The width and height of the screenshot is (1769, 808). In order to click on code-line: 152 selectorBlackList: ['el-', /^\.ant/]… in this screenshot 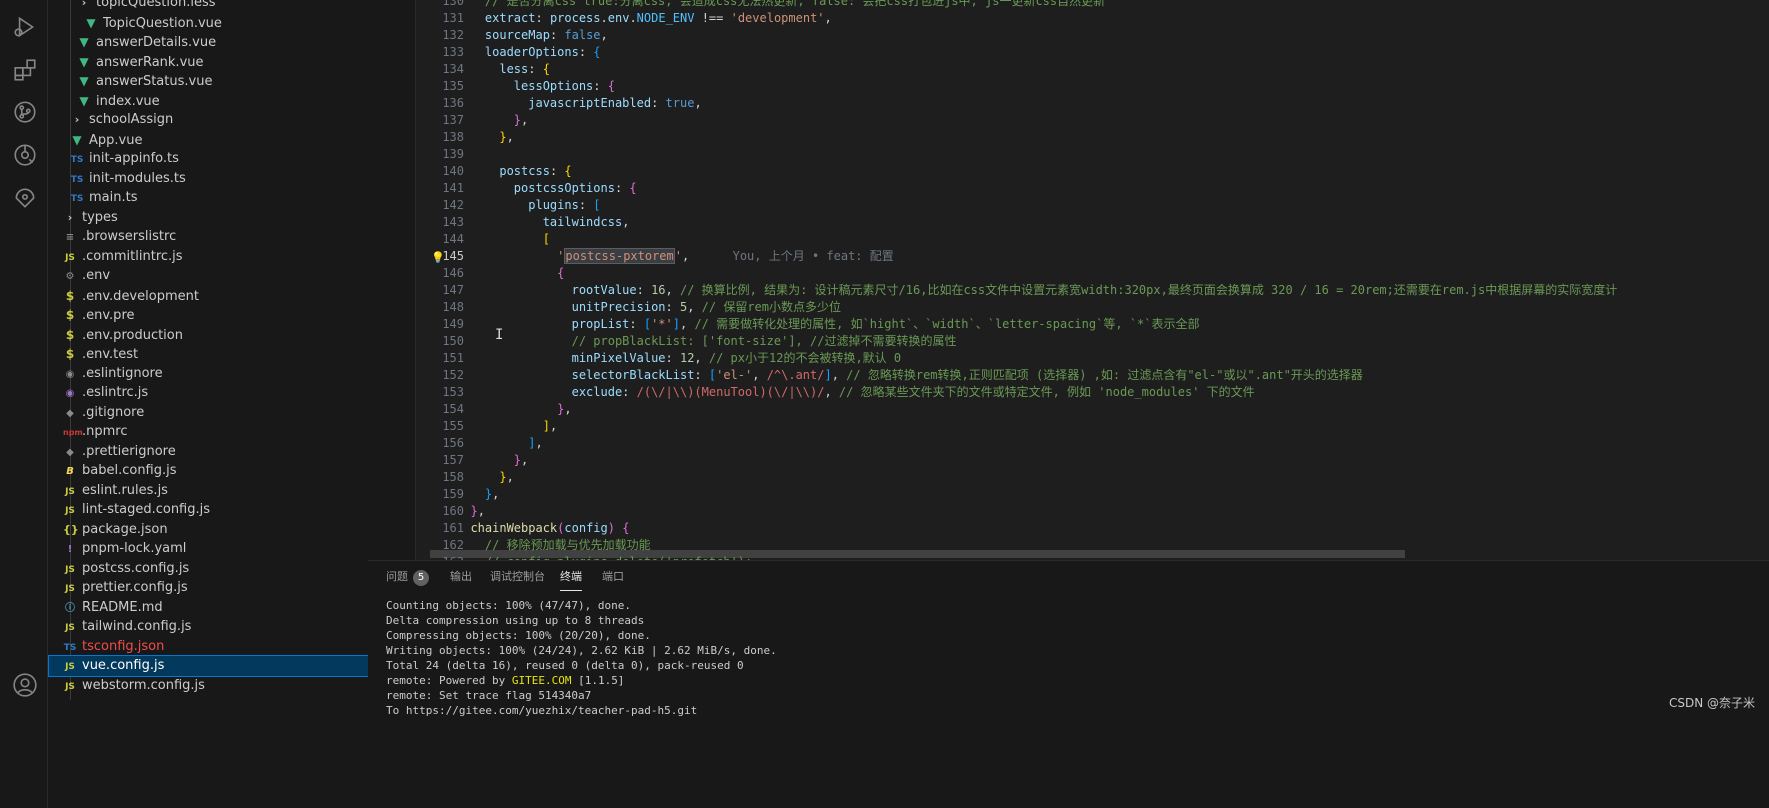, I will do `click(1092, 375)`.